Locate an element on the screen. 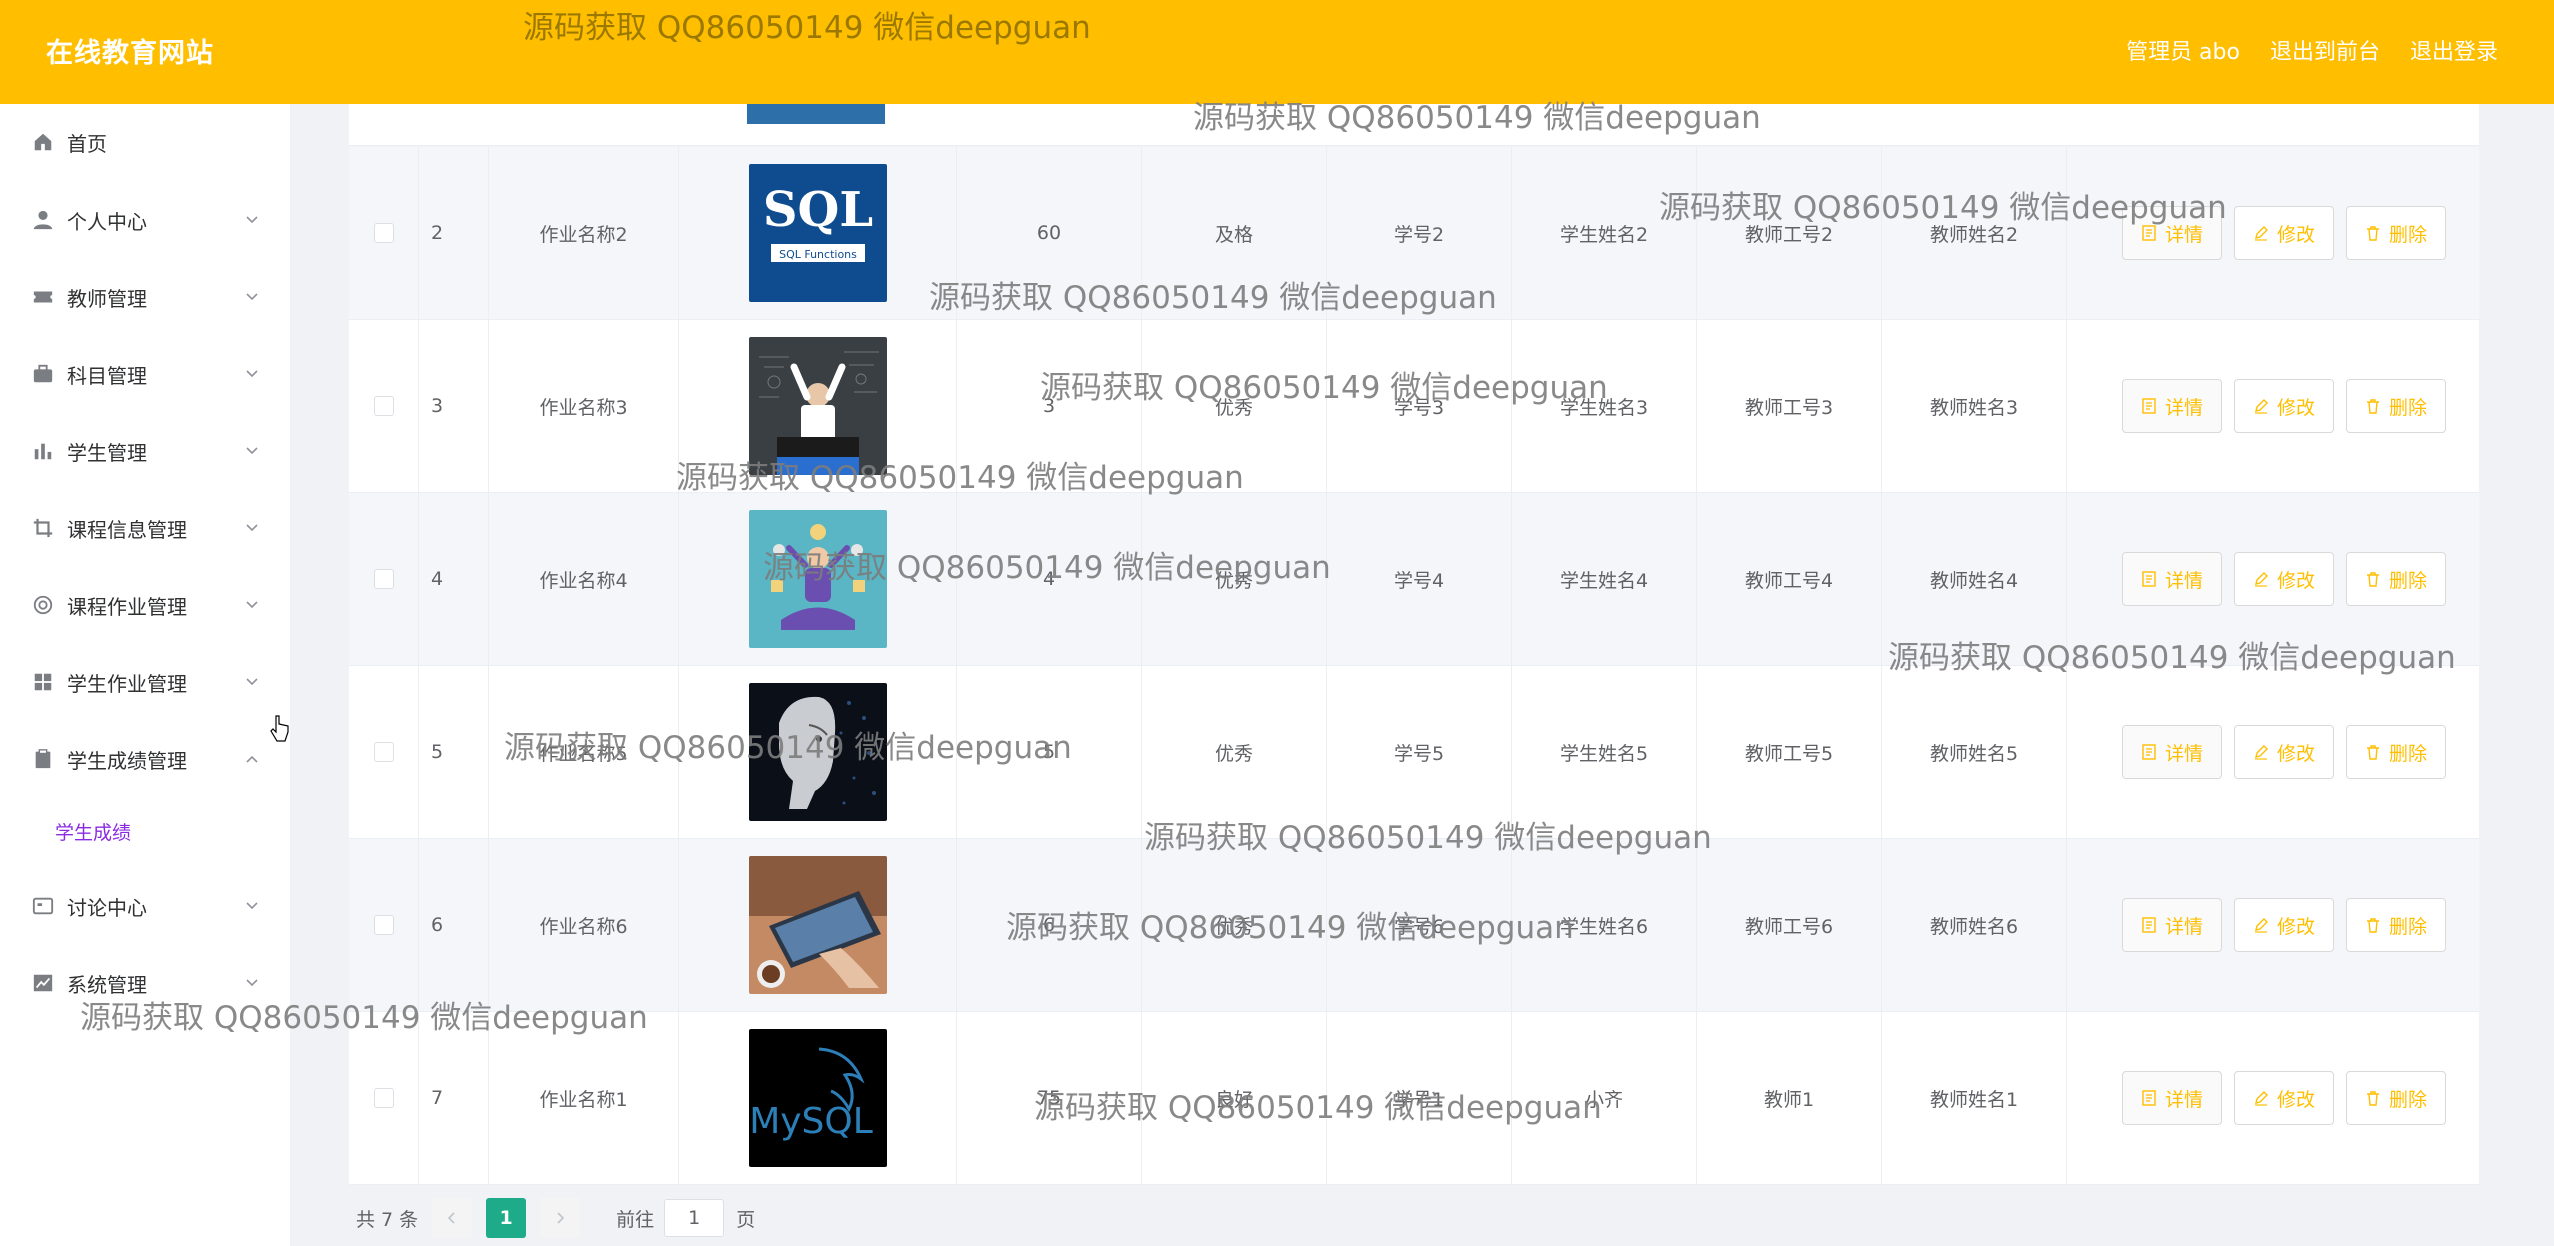 This screenshot has width=2554, height=1246. teacher-name-cell: 教师姓名1 is located at coordinates (1974, 1098).